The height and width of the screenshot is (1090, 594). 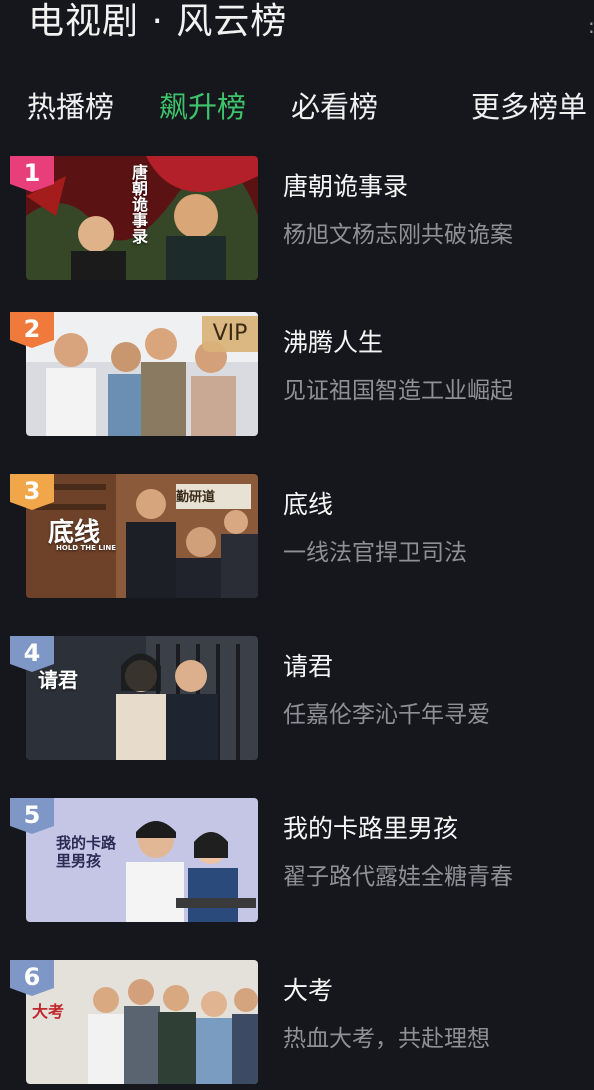 What do you see at coordinates (196, 497) in the screenshot?
I see `poster-plaque: 勤研道` at bounding box center [196, 497].